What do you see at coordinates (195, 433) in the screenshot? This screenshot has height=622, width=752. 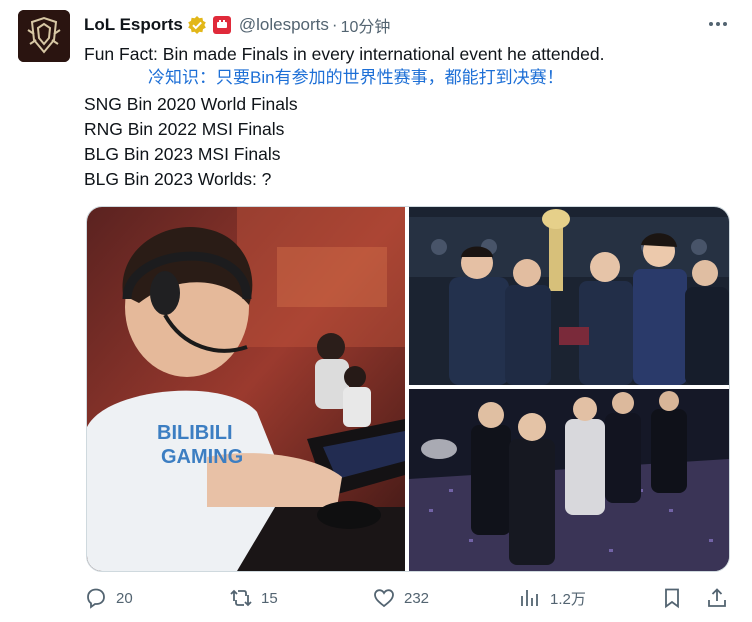 I see `jersey-text-1: BILIBILI` at bounding box center [195, 433].